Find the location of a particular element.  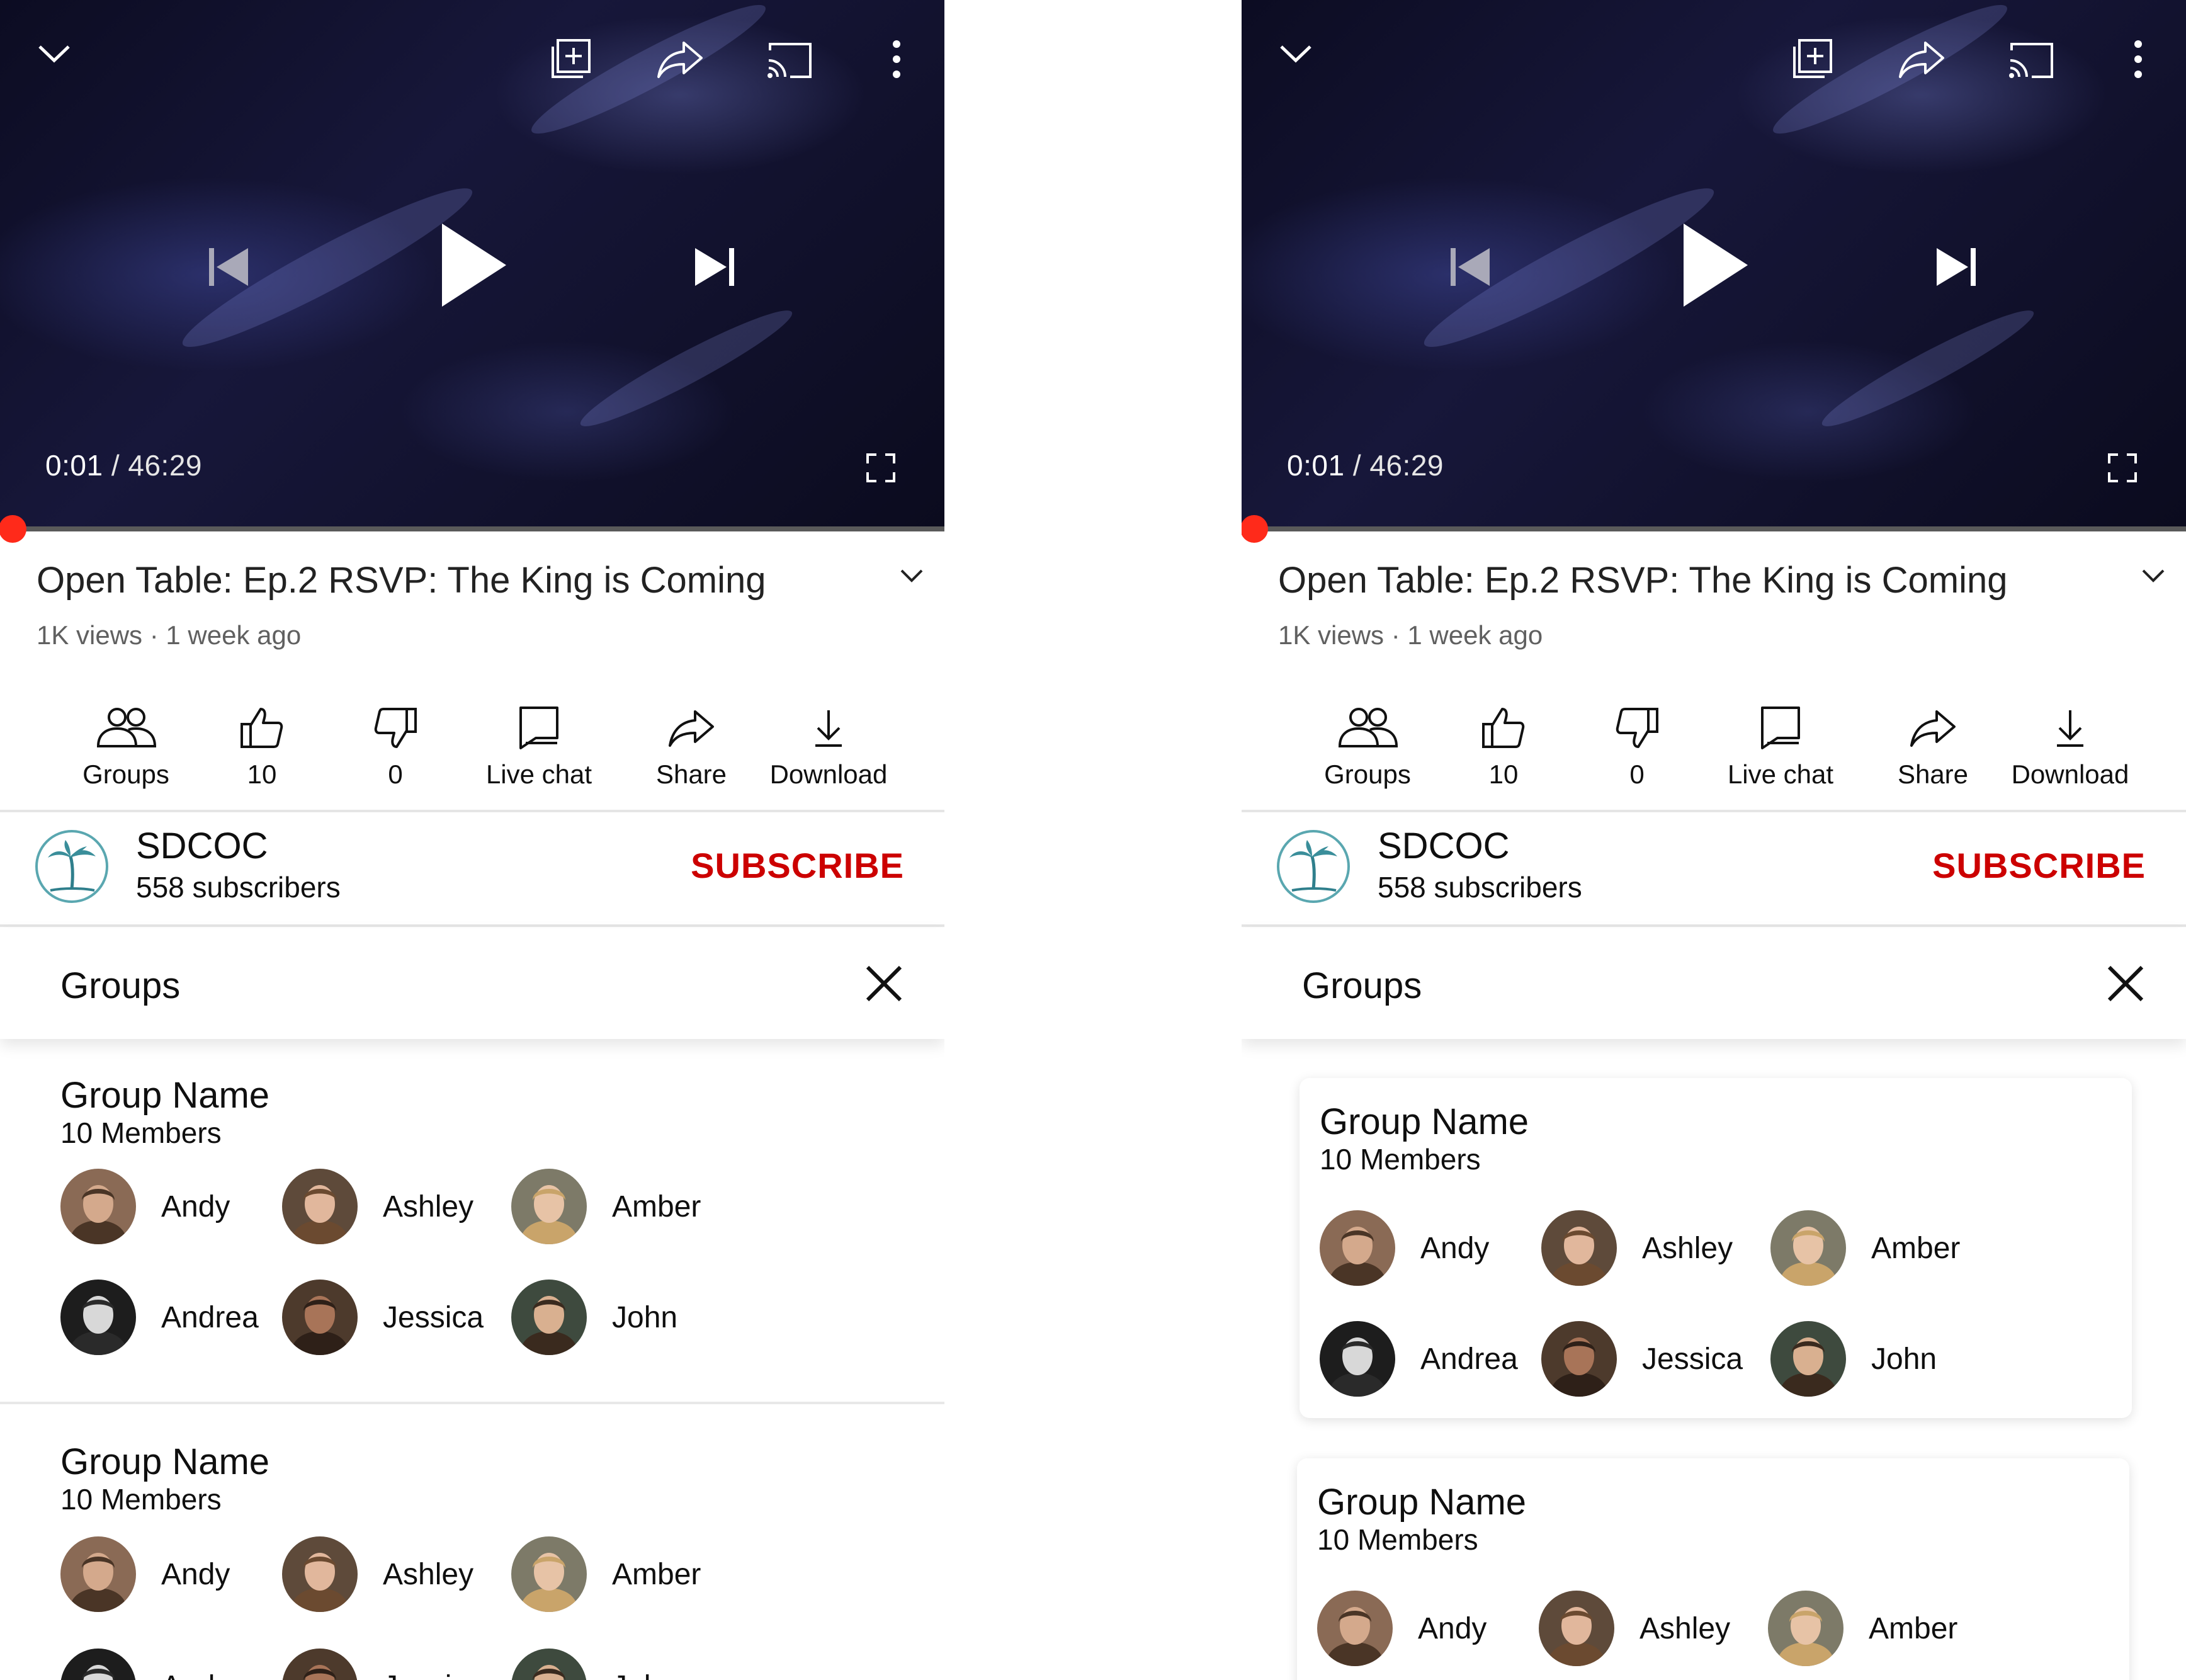

video-frame-streak is located at coordinates (1928, 368).